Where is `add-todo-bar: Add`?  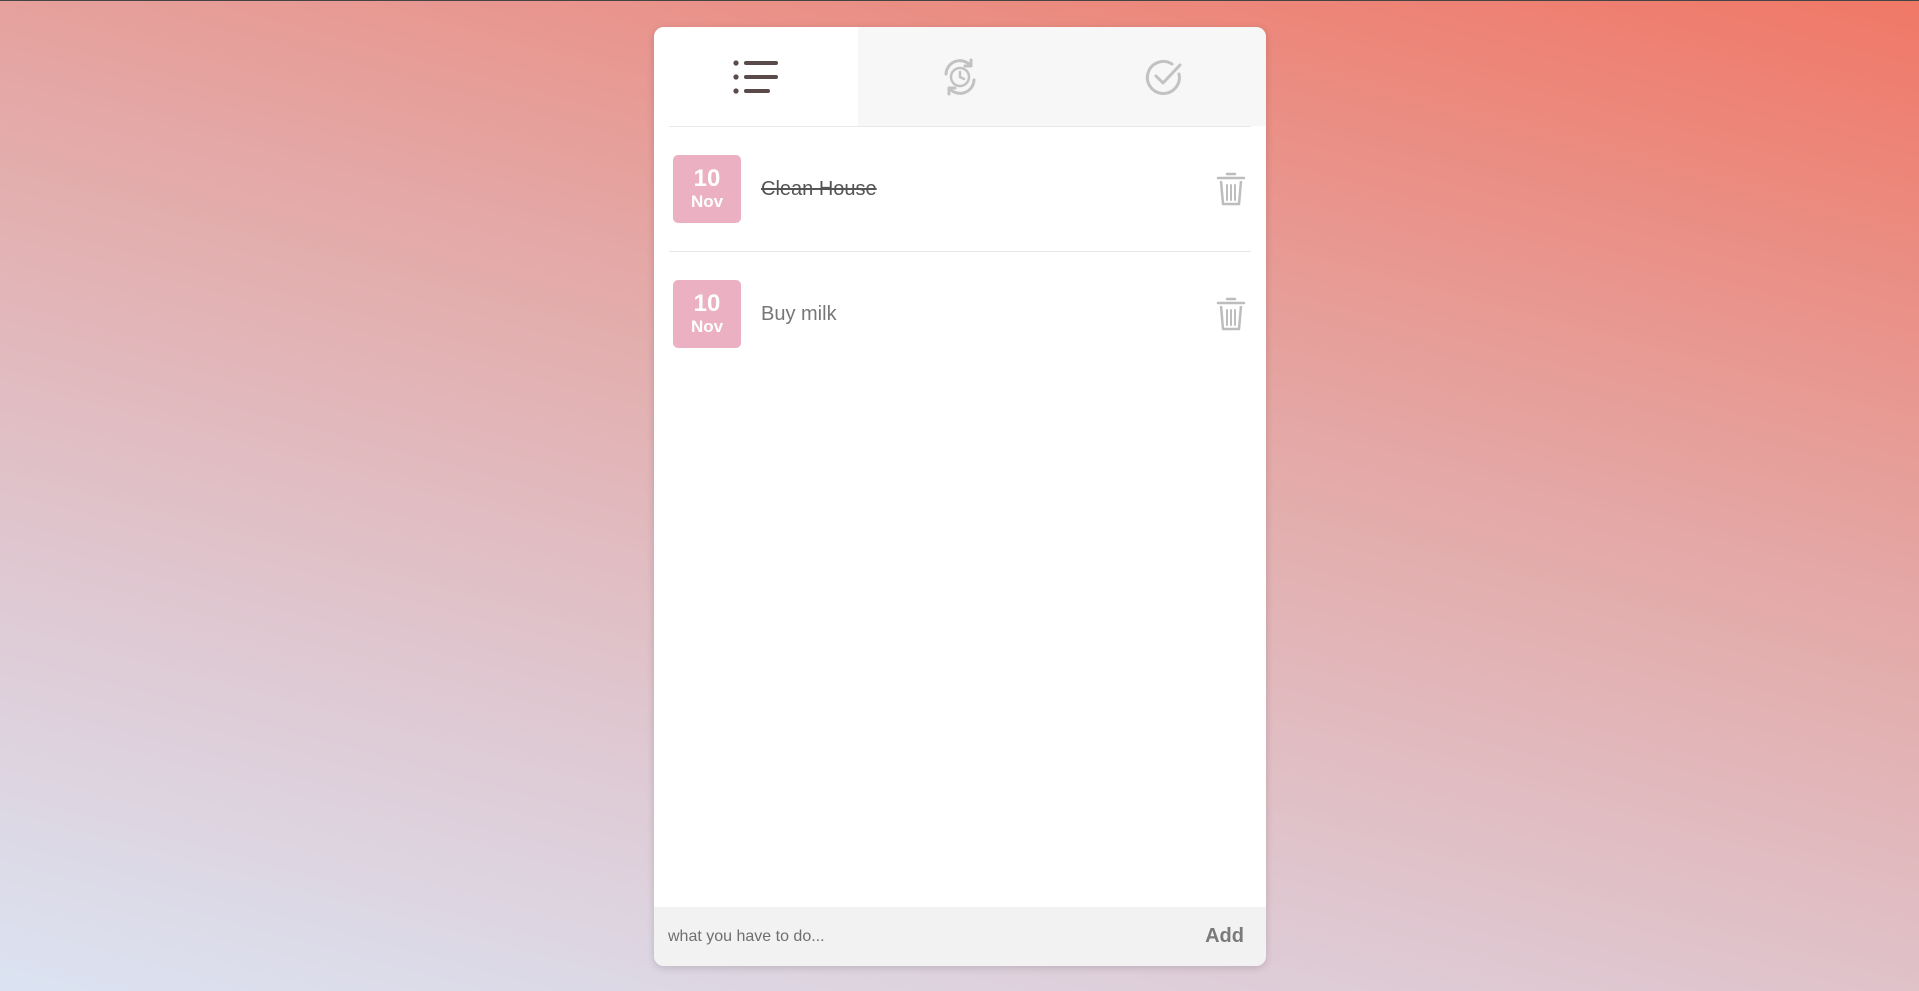
add-todo-bar: Add is located at coordinates (960, 936).